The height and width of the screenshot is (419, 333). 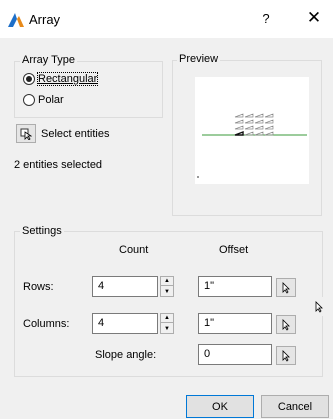 I want to click on columns-label: Columns:, so click(x=46, y=324).